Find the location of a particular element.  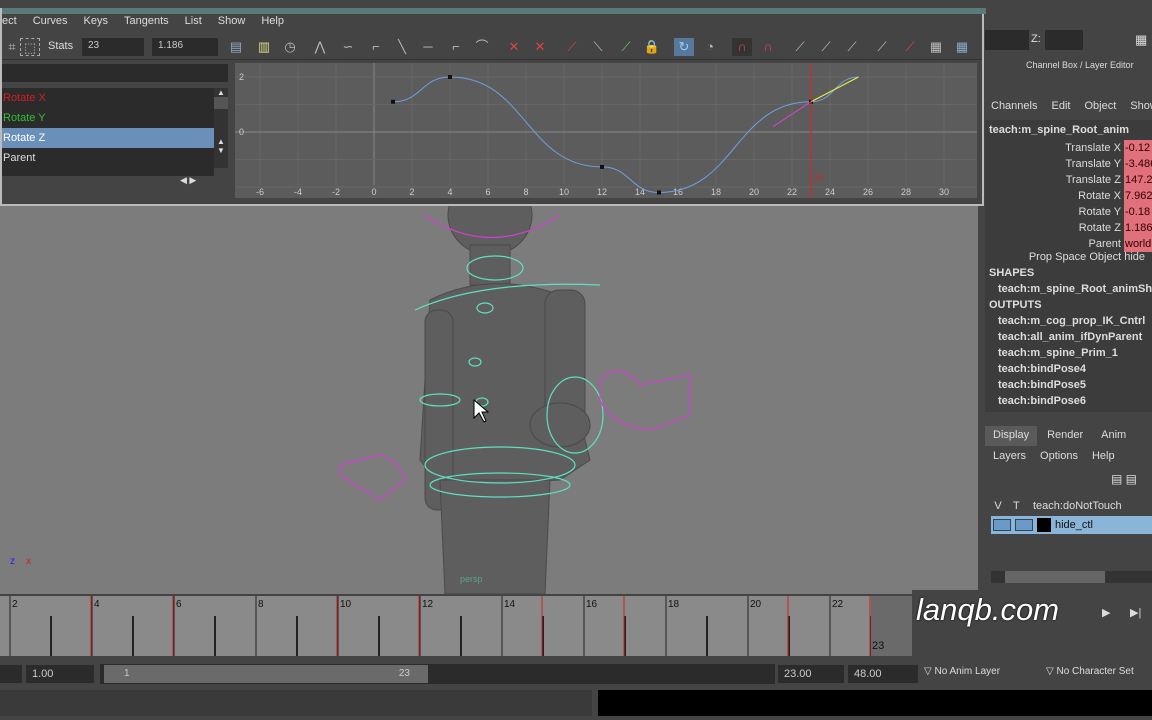

visibility-toggle is located at coordinates (1002, 525).